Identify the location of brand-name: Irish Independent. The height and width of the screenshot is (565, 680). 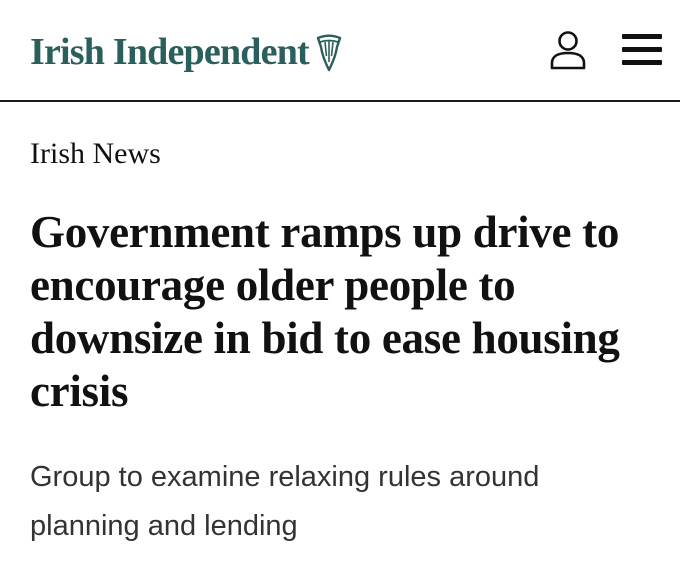
(170, 52).